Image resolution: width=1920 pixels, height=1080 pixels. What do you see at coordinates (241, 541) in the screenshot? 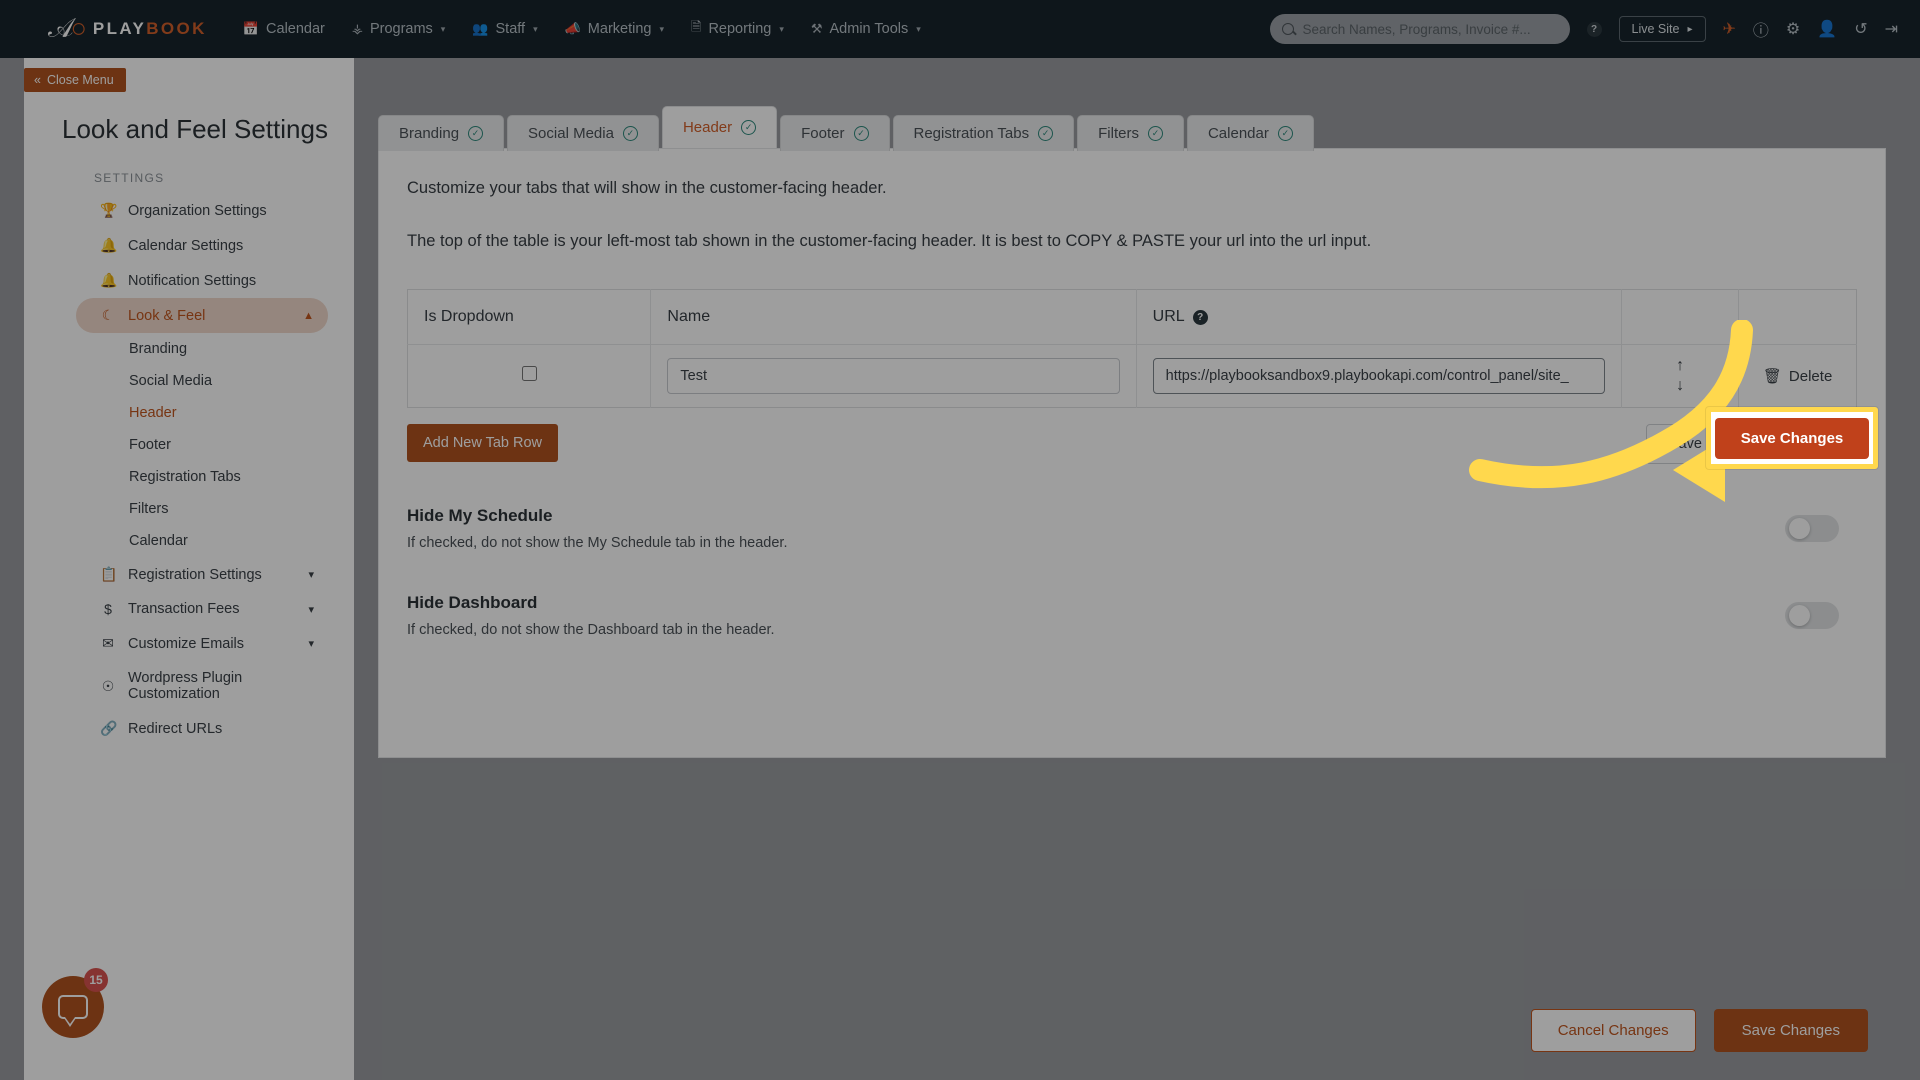
I see `sidebar-subitem-calendar: Calendar` at bounding box center [241, 541].